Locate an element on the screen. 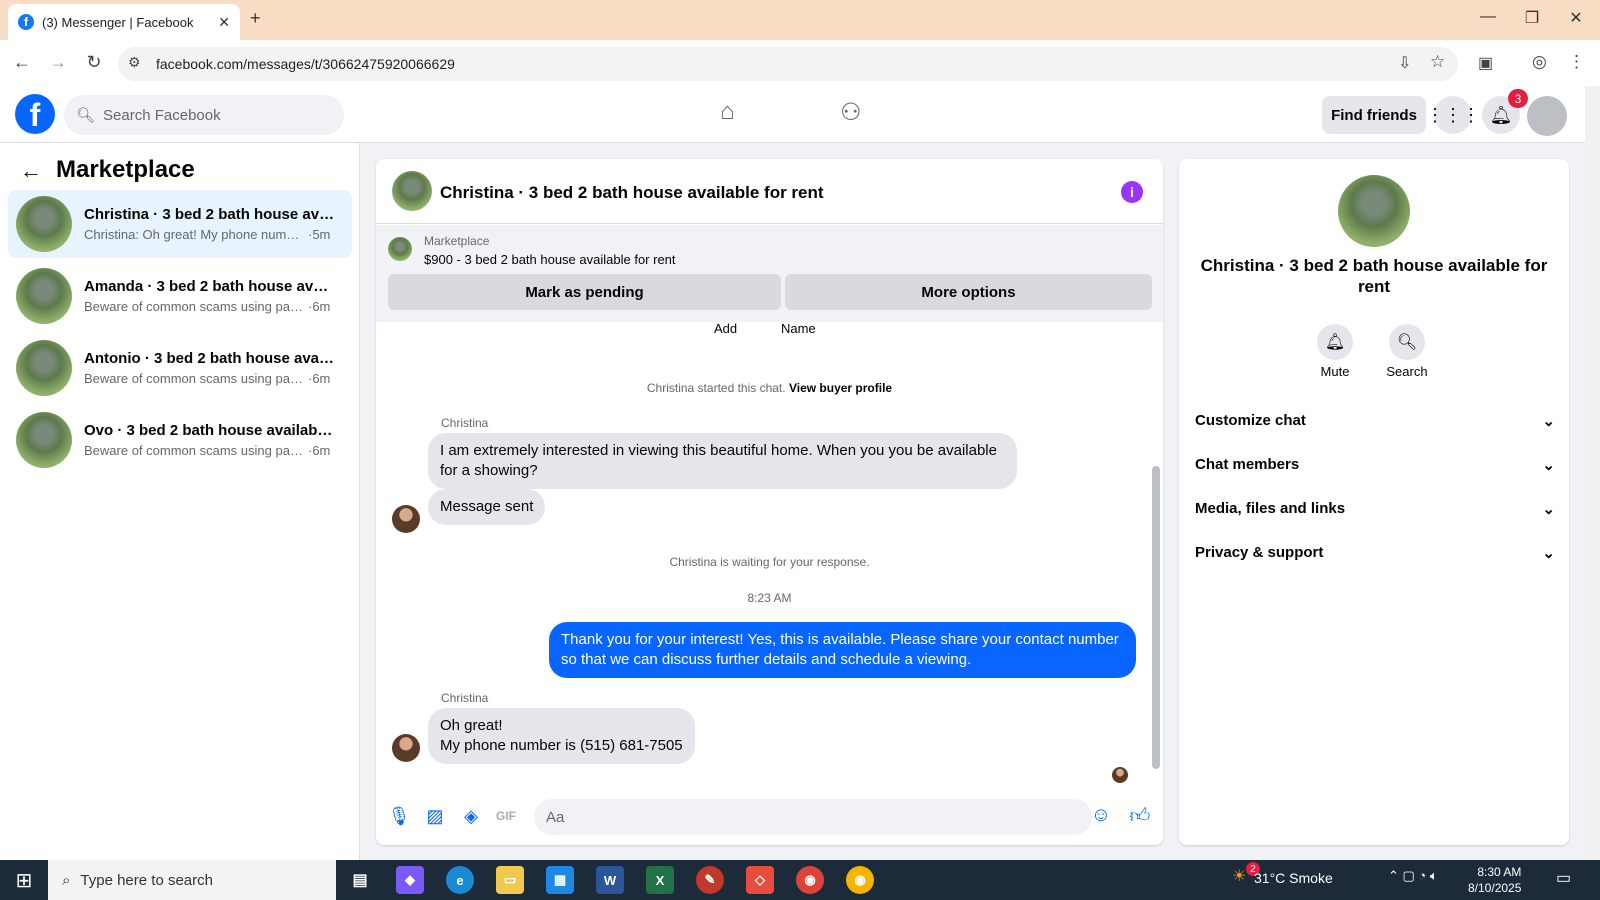  microphone-icon: 🎙︎ is located at coordinates (399, 816).